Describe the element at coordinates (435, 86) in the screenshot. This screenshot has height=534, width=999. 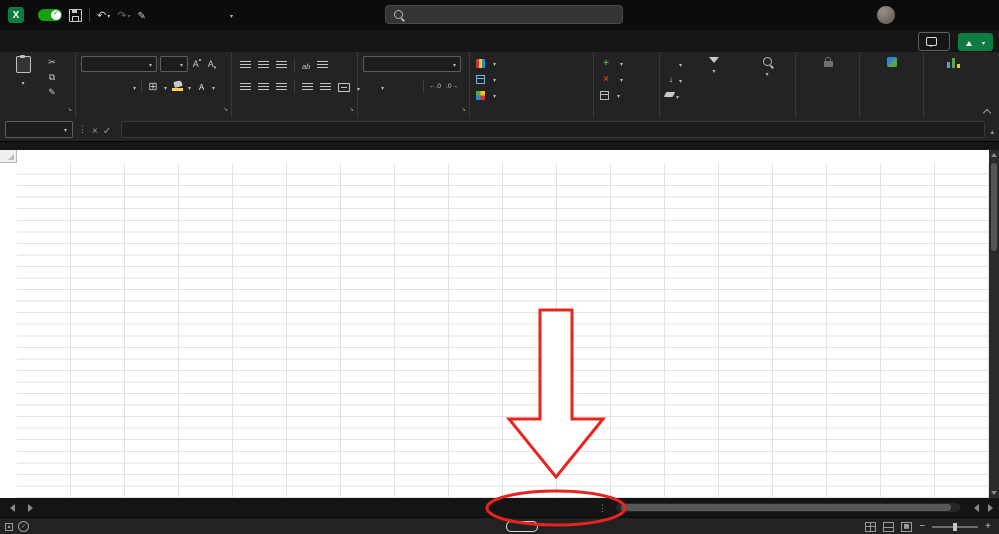
I see `increase-decimal-button` at that location.